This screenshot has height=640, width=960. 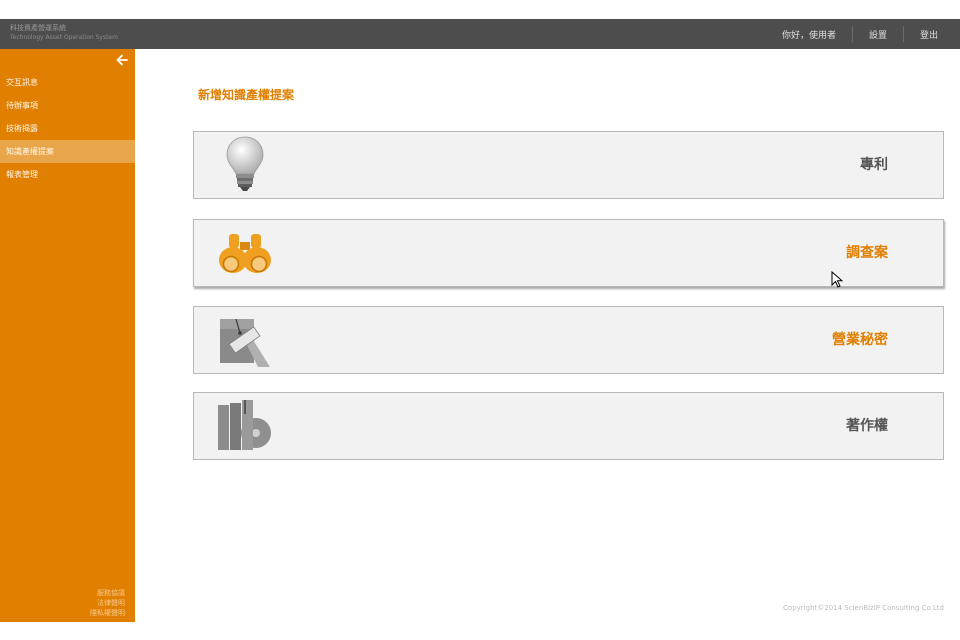 What do you see at coordinates (568, 340) in the screenshot?
I see `card-trade-secret: 營業秘密` at bounding box center [568, 340].